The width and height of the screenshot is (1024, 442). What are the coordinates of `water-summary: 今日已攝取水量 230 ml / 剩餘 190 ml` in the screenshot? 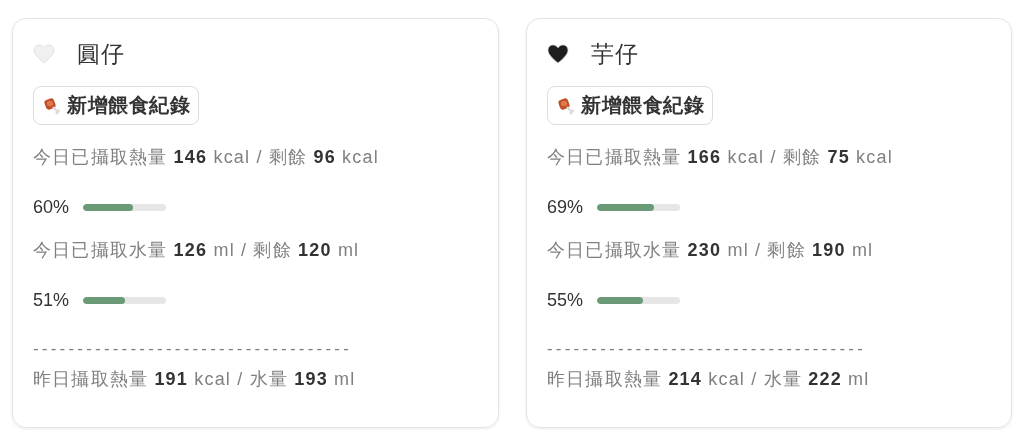 It's located at (711, 250).